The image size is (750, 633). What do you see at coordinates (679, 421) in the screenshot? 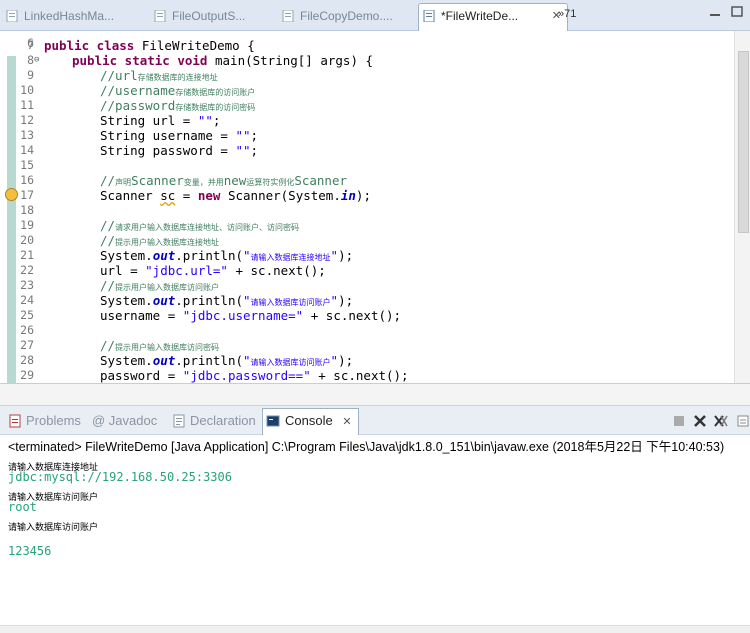
I see `terminate-icon` at bounding box center [679, 421].